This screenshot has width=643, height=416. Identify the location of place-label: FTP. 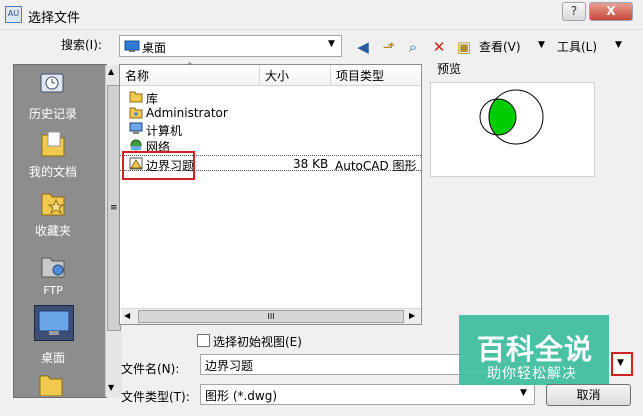
(53, 290).